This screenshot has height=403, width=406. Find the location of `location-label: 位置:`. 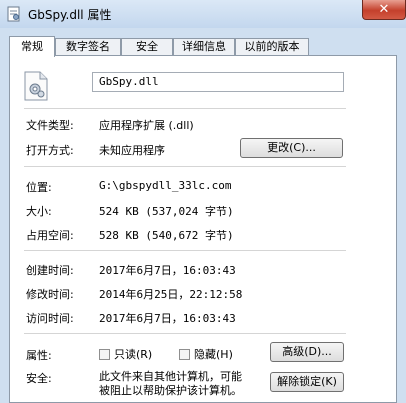

location-label: 位置: is located at coordinates (39, 187).